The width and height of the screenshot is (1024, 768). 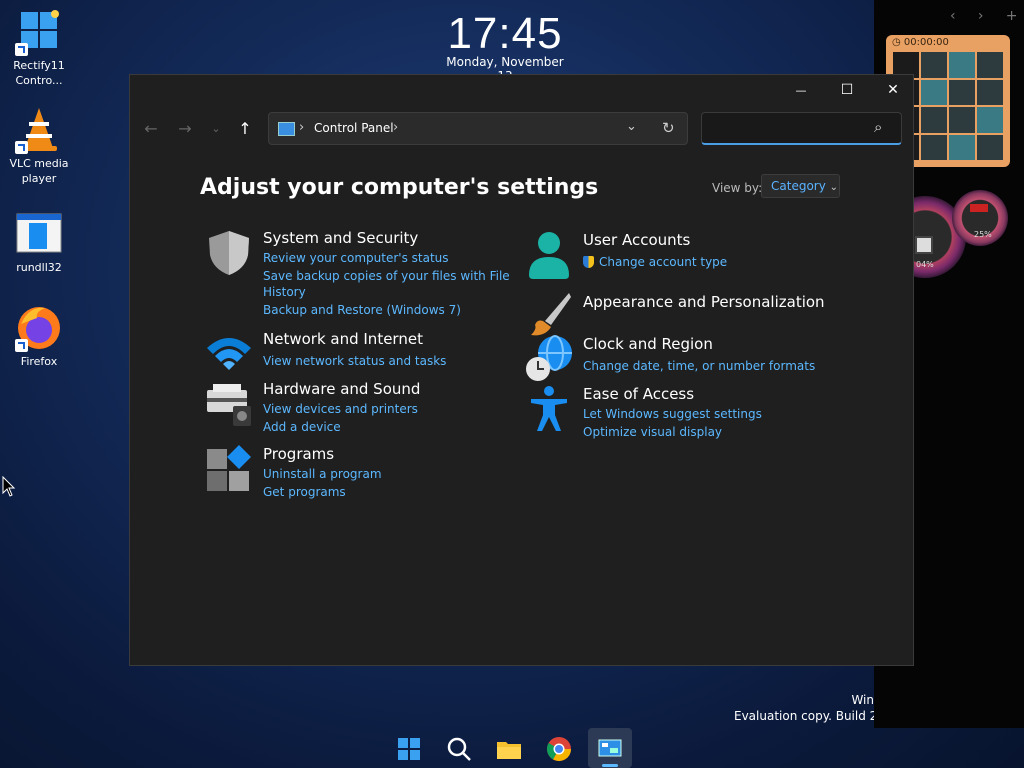 I want to click on search-icon, so click(x=459, y=749).